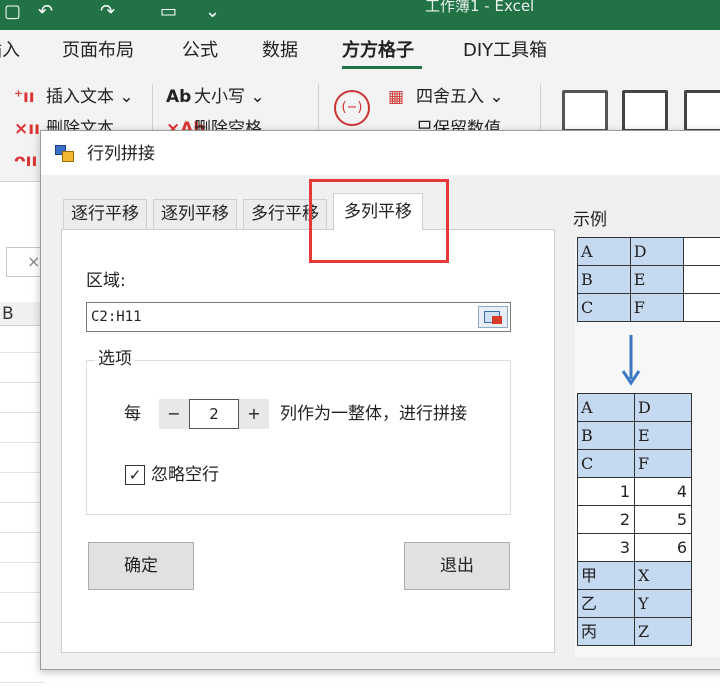 The image size is (720, 687). Describe the element at coordinates (98, 51) in the screenshot. I see `tab-page-layout: 页面布局` at that location.